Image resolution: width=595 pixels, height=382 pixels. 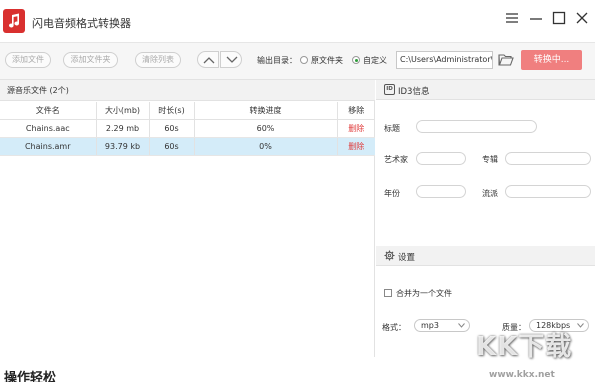 I want to click on id3-section-header: ID ID3信息, so click(x=485, y=90).